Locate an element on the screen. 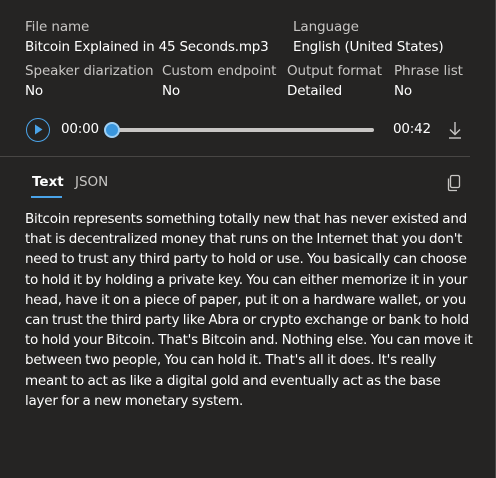 The width and height of the screenshot is (496, 478). output-format-label: Output format is located at coordinates (334, 71).